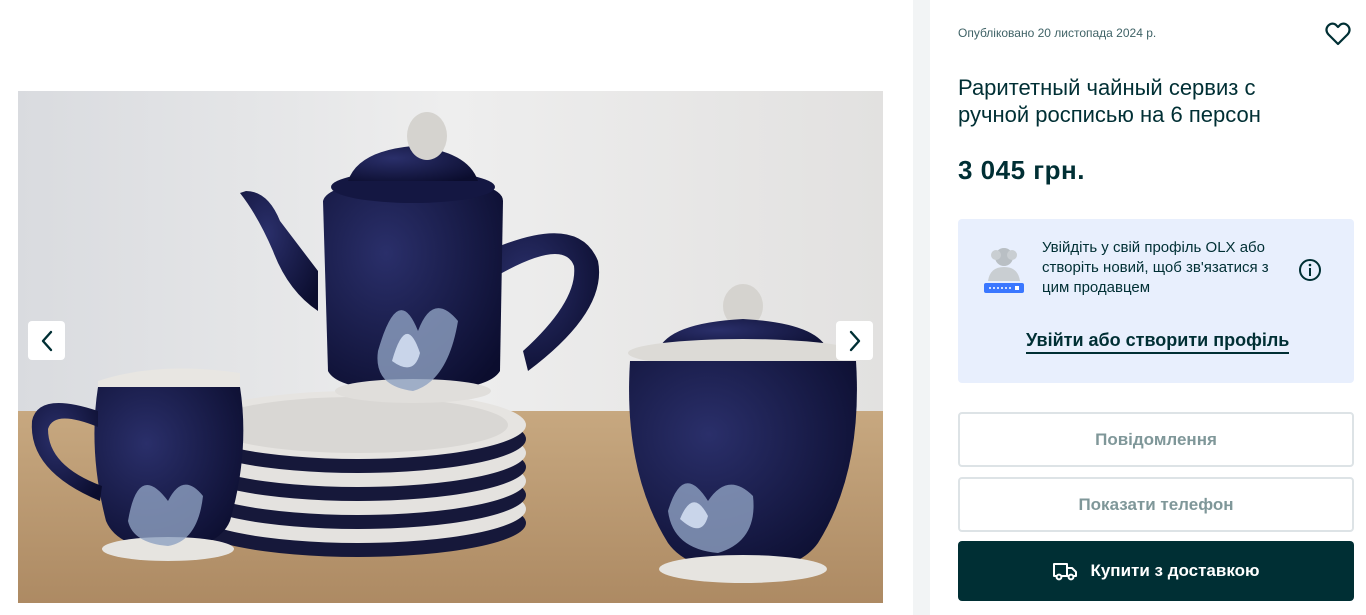 Image resolution: width=1366 pixels, height=615 pixels. Describe the element at coordinates (1057, 33) in the screenshot. I see `published-date: Опубліковано 20 листопада 2024 р.` at that location.